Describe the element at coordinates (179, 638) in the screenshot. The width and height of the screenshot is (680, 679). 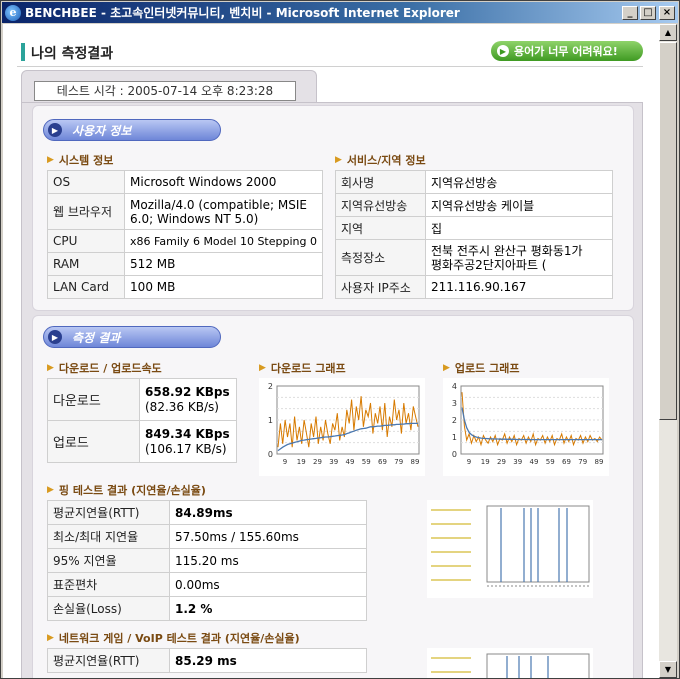
I see `game-test-title-label: 네트워크 게임 / VoIP 테스트 결과 (지연율/손실율)` at that location.